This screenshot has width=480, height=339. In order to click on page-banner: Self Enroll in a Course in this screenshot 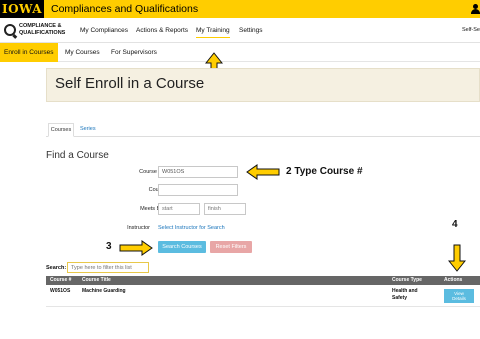, I will do `click(263, 85)`.